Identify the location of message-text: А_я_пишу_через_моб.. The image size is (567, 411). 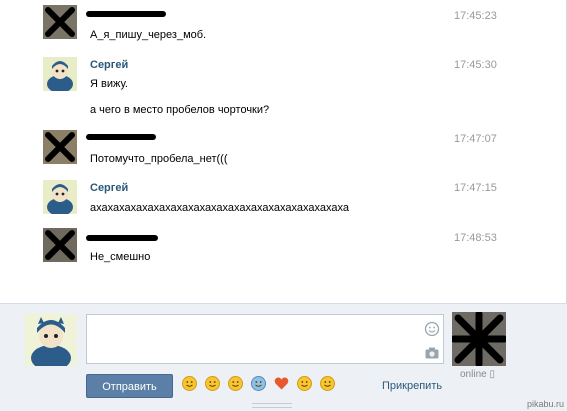
(148, 35).